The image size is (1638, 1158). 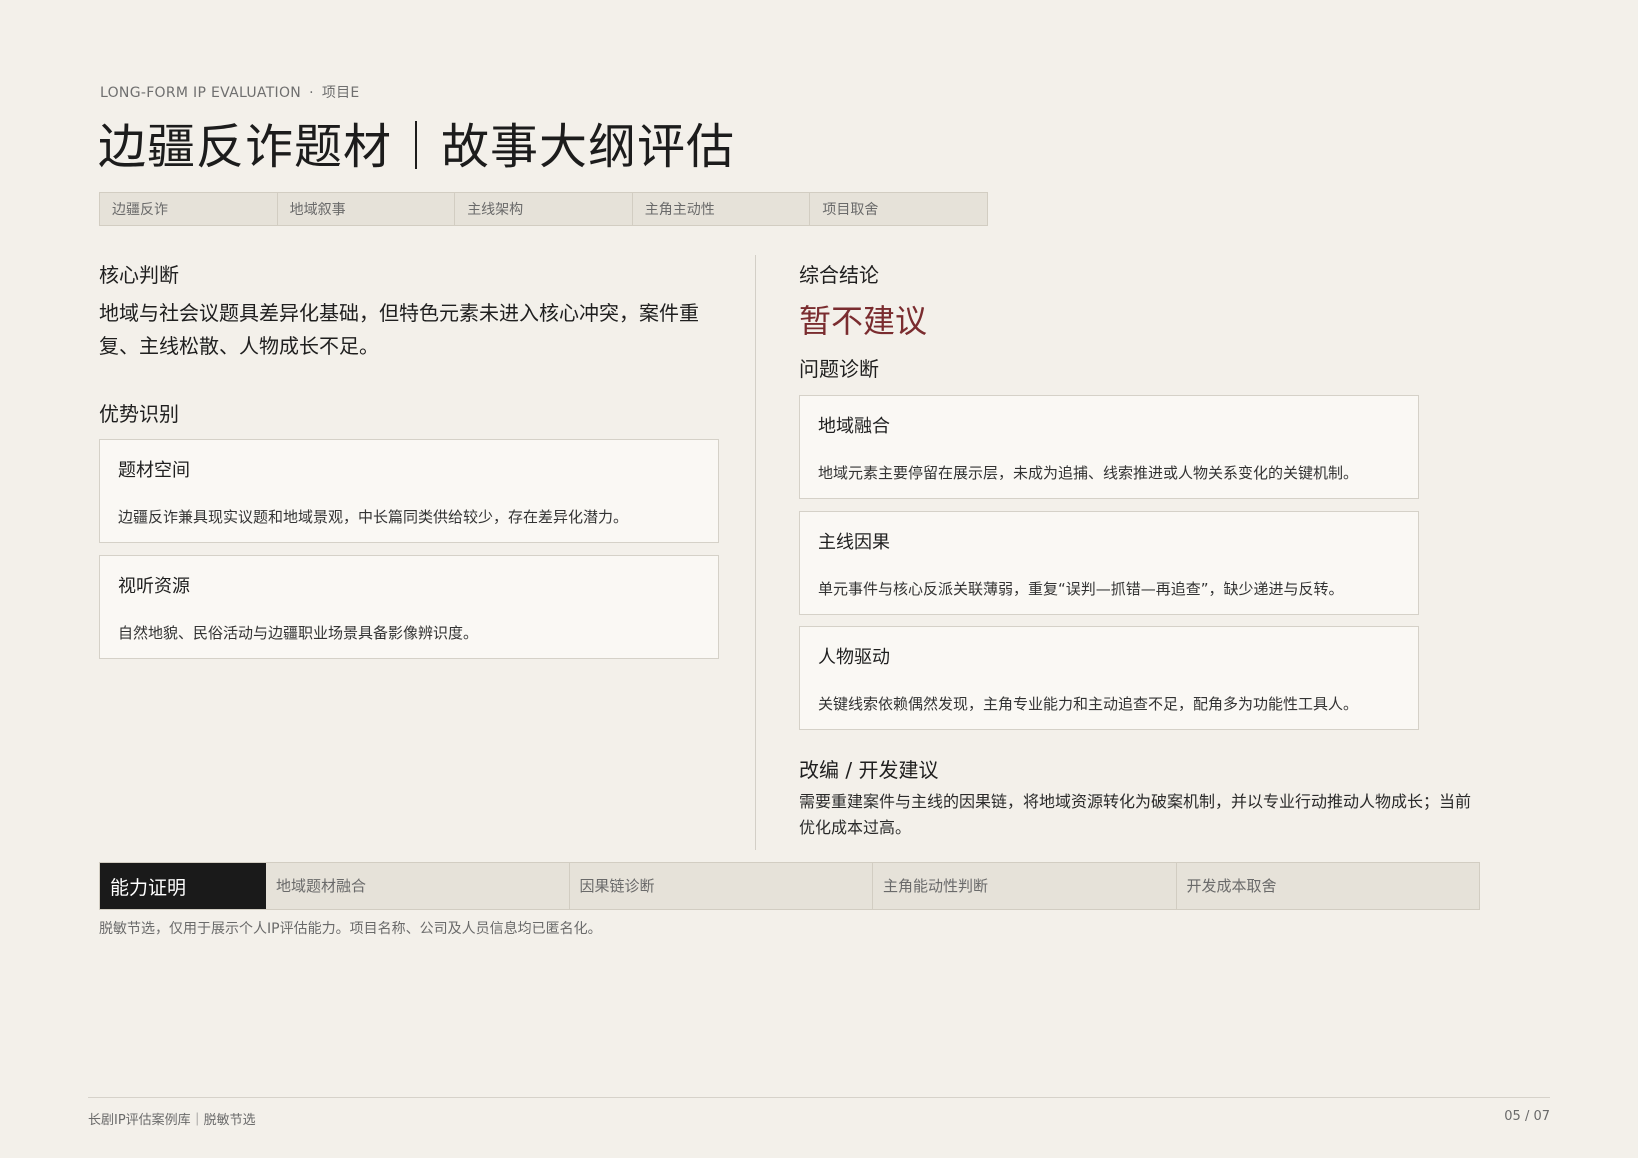 I want to click on anonymization-note: 脱敏节选，仅用于展示个人IP评估能力。项目名称、公司及人员信息均已匿名化。, so click(x=350, y=929).